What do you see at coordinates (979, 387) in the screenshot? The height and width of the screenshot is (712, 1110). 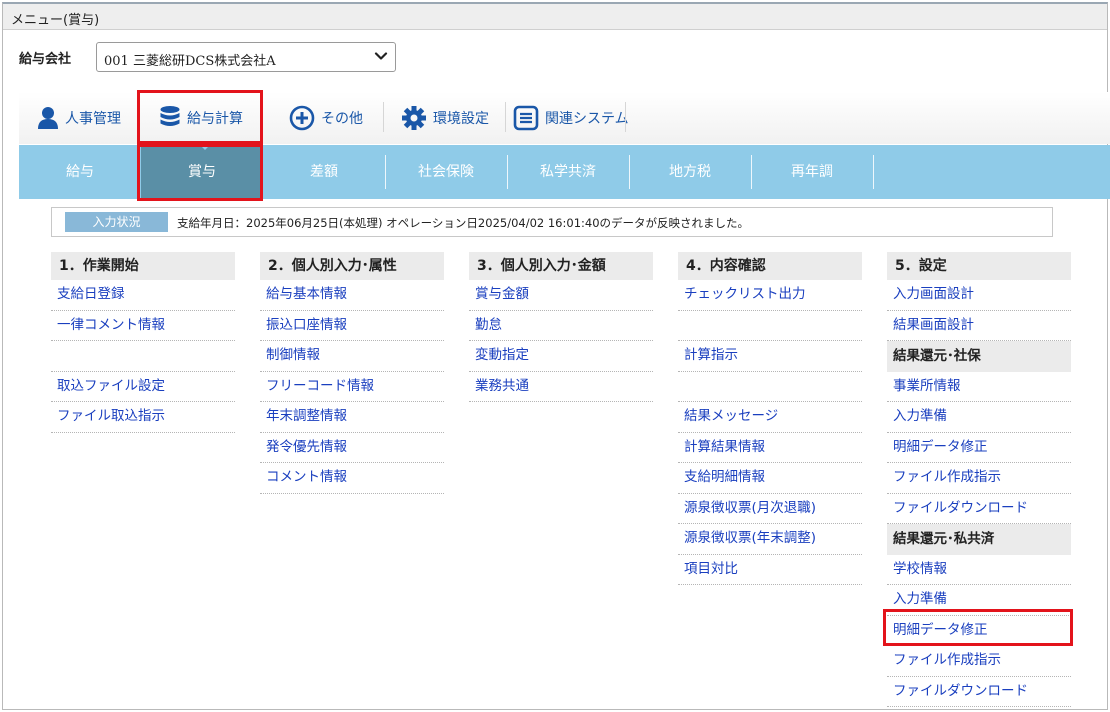 I see `menu-link: 事業所情報` at bounding box center [979, 387].